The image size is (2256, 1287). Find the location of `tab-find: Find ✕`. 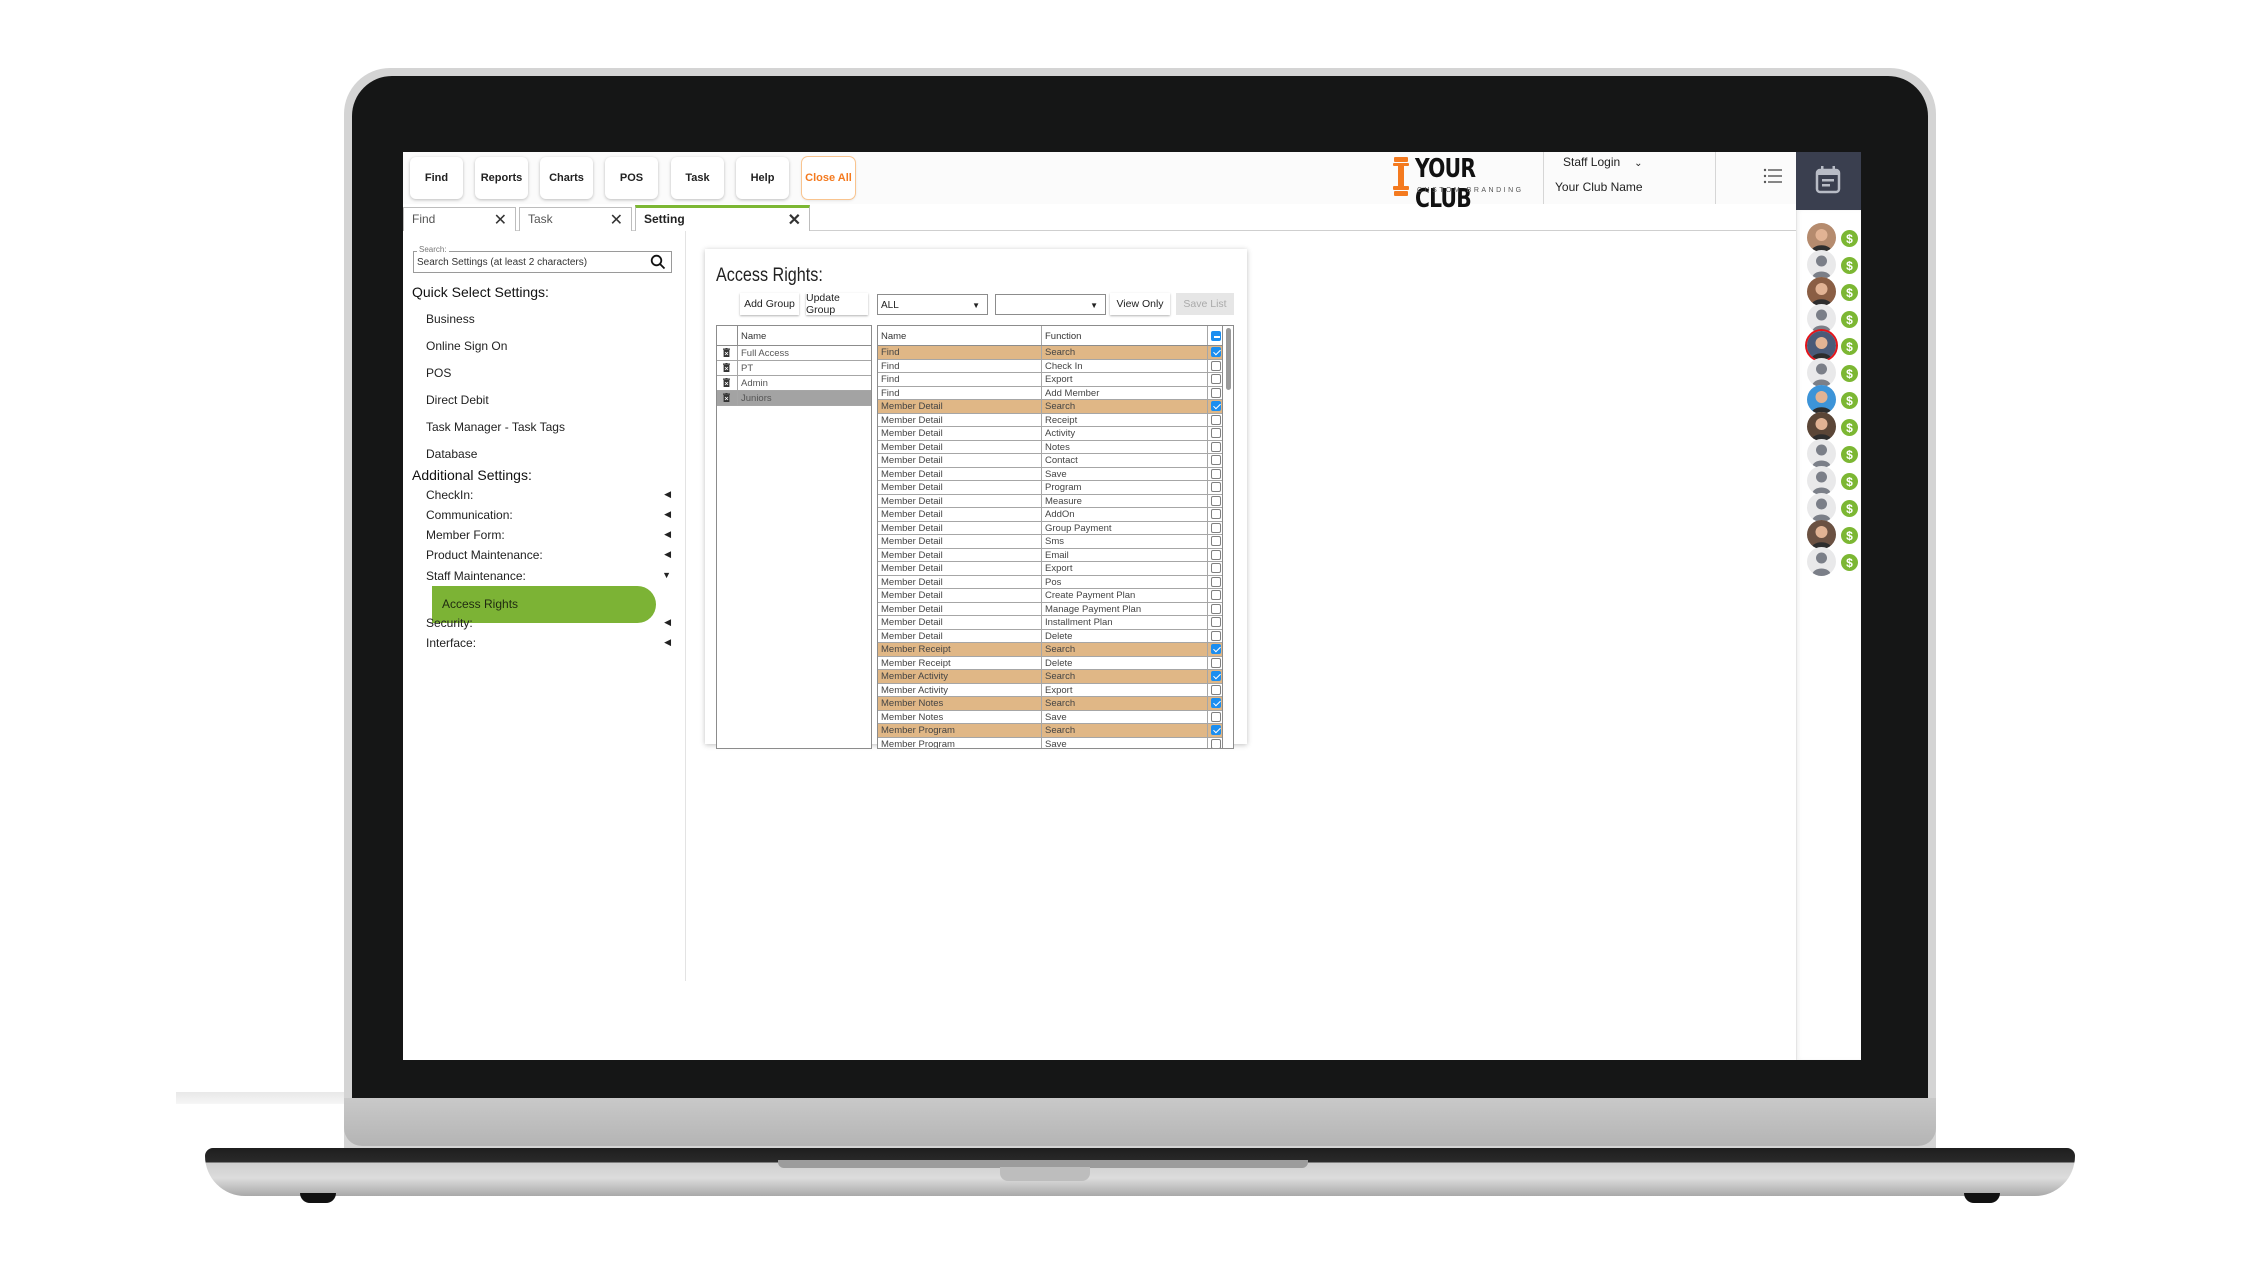

tab-find: Find ✕ is located at coordinates (459, 219).